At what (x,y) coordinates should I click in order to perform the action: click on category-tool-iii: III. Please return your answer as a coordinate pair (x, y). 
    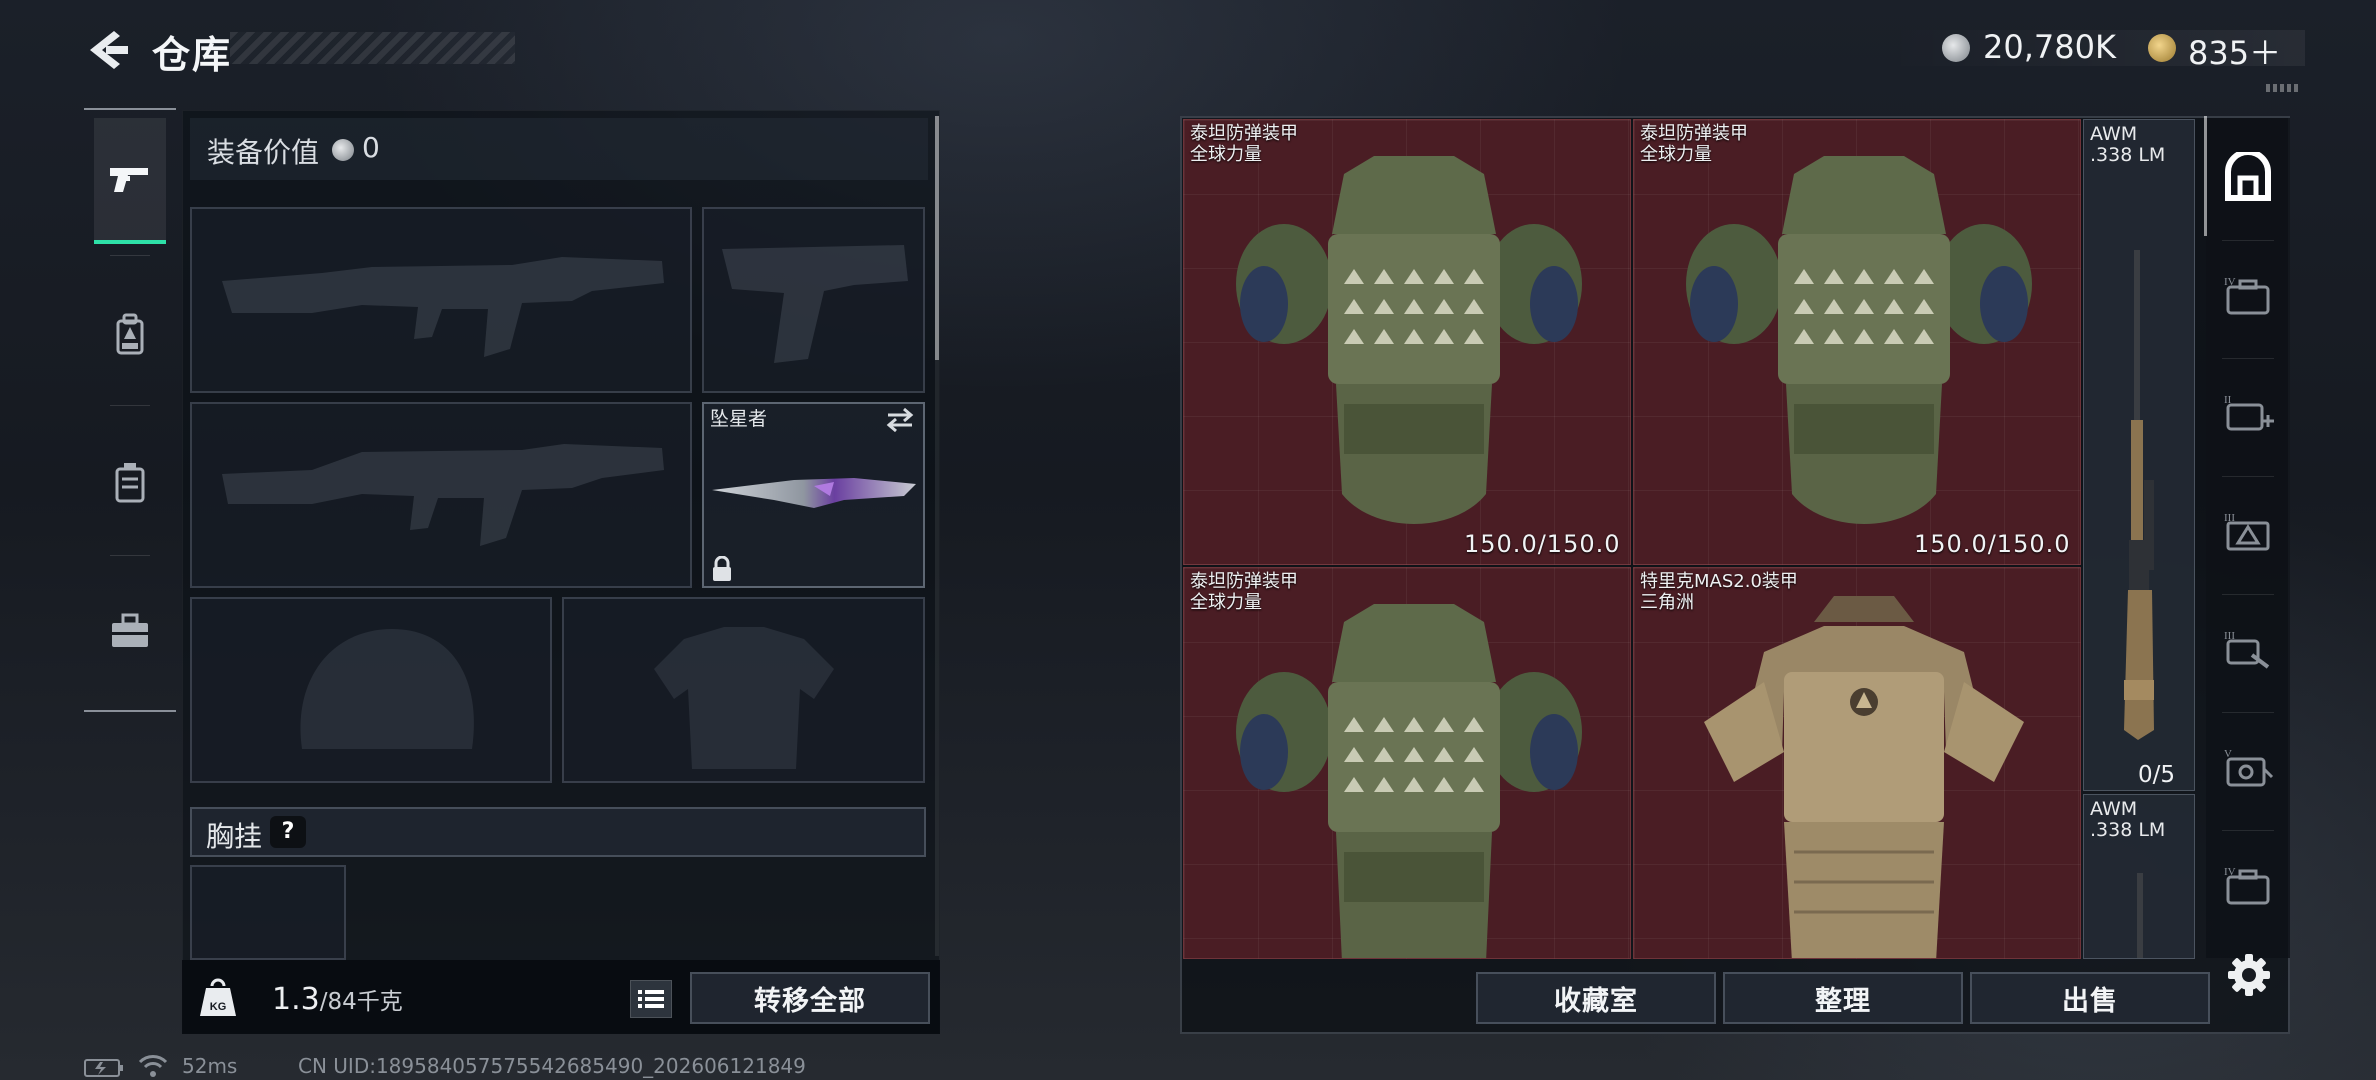
    Looking at the image, I should click on (2248, 649).